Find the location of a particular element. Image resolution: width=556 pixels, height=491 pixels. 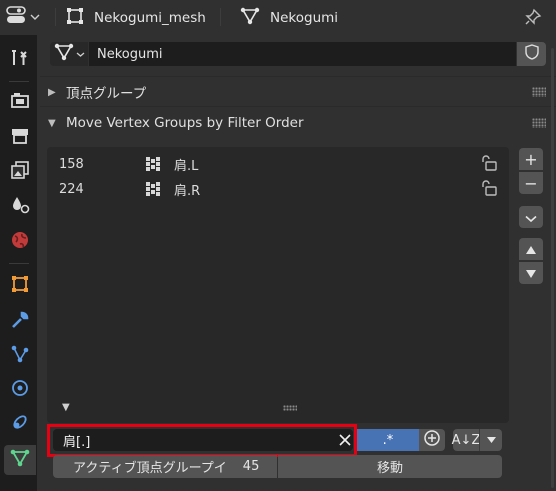

object-tab is located at coordinates (20, 286).